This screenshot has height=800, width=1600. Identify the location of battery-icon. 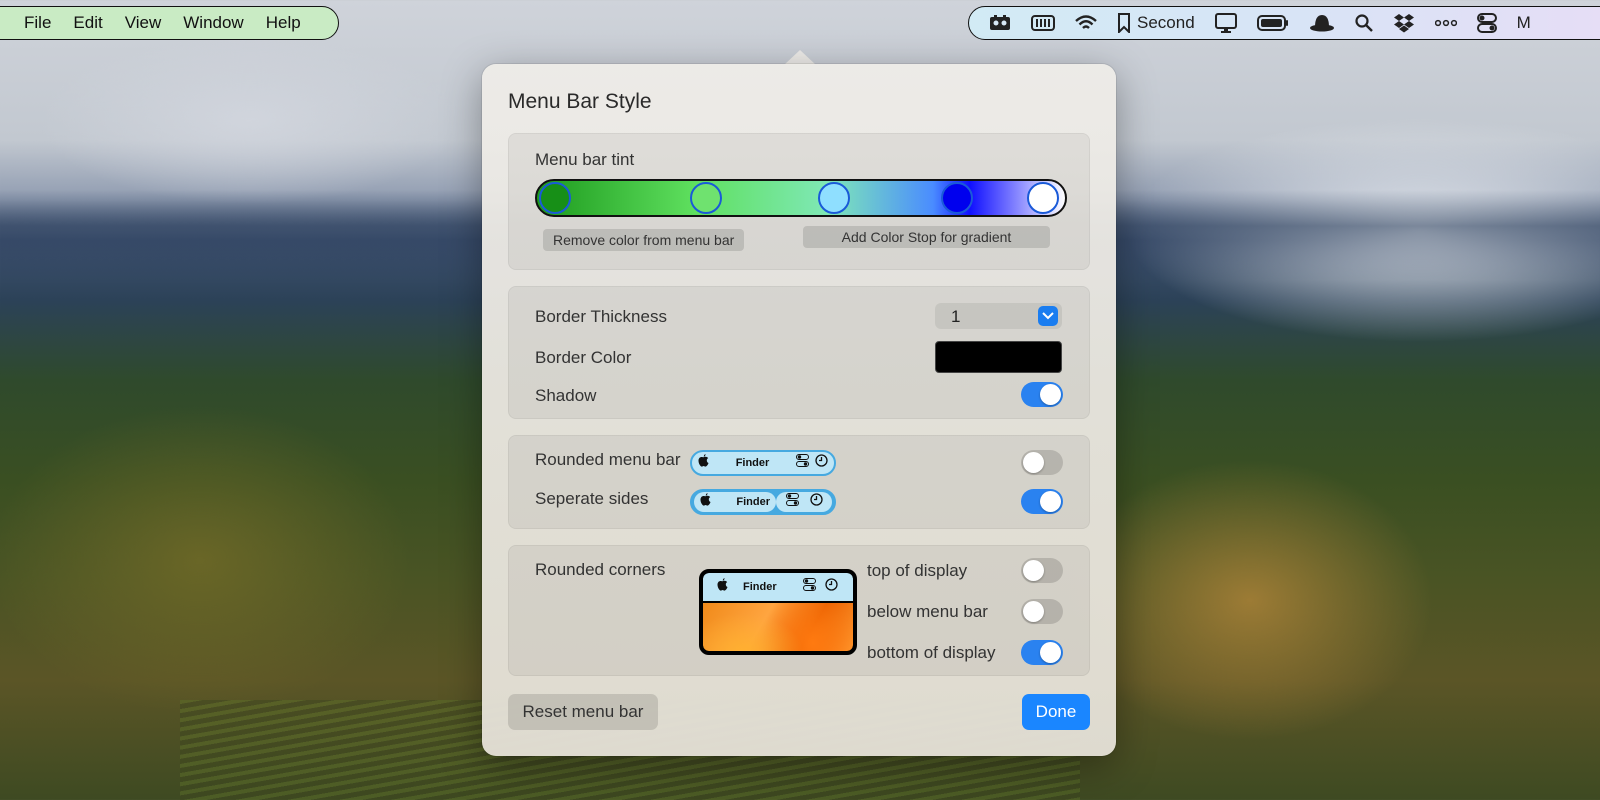
(1272, 23).